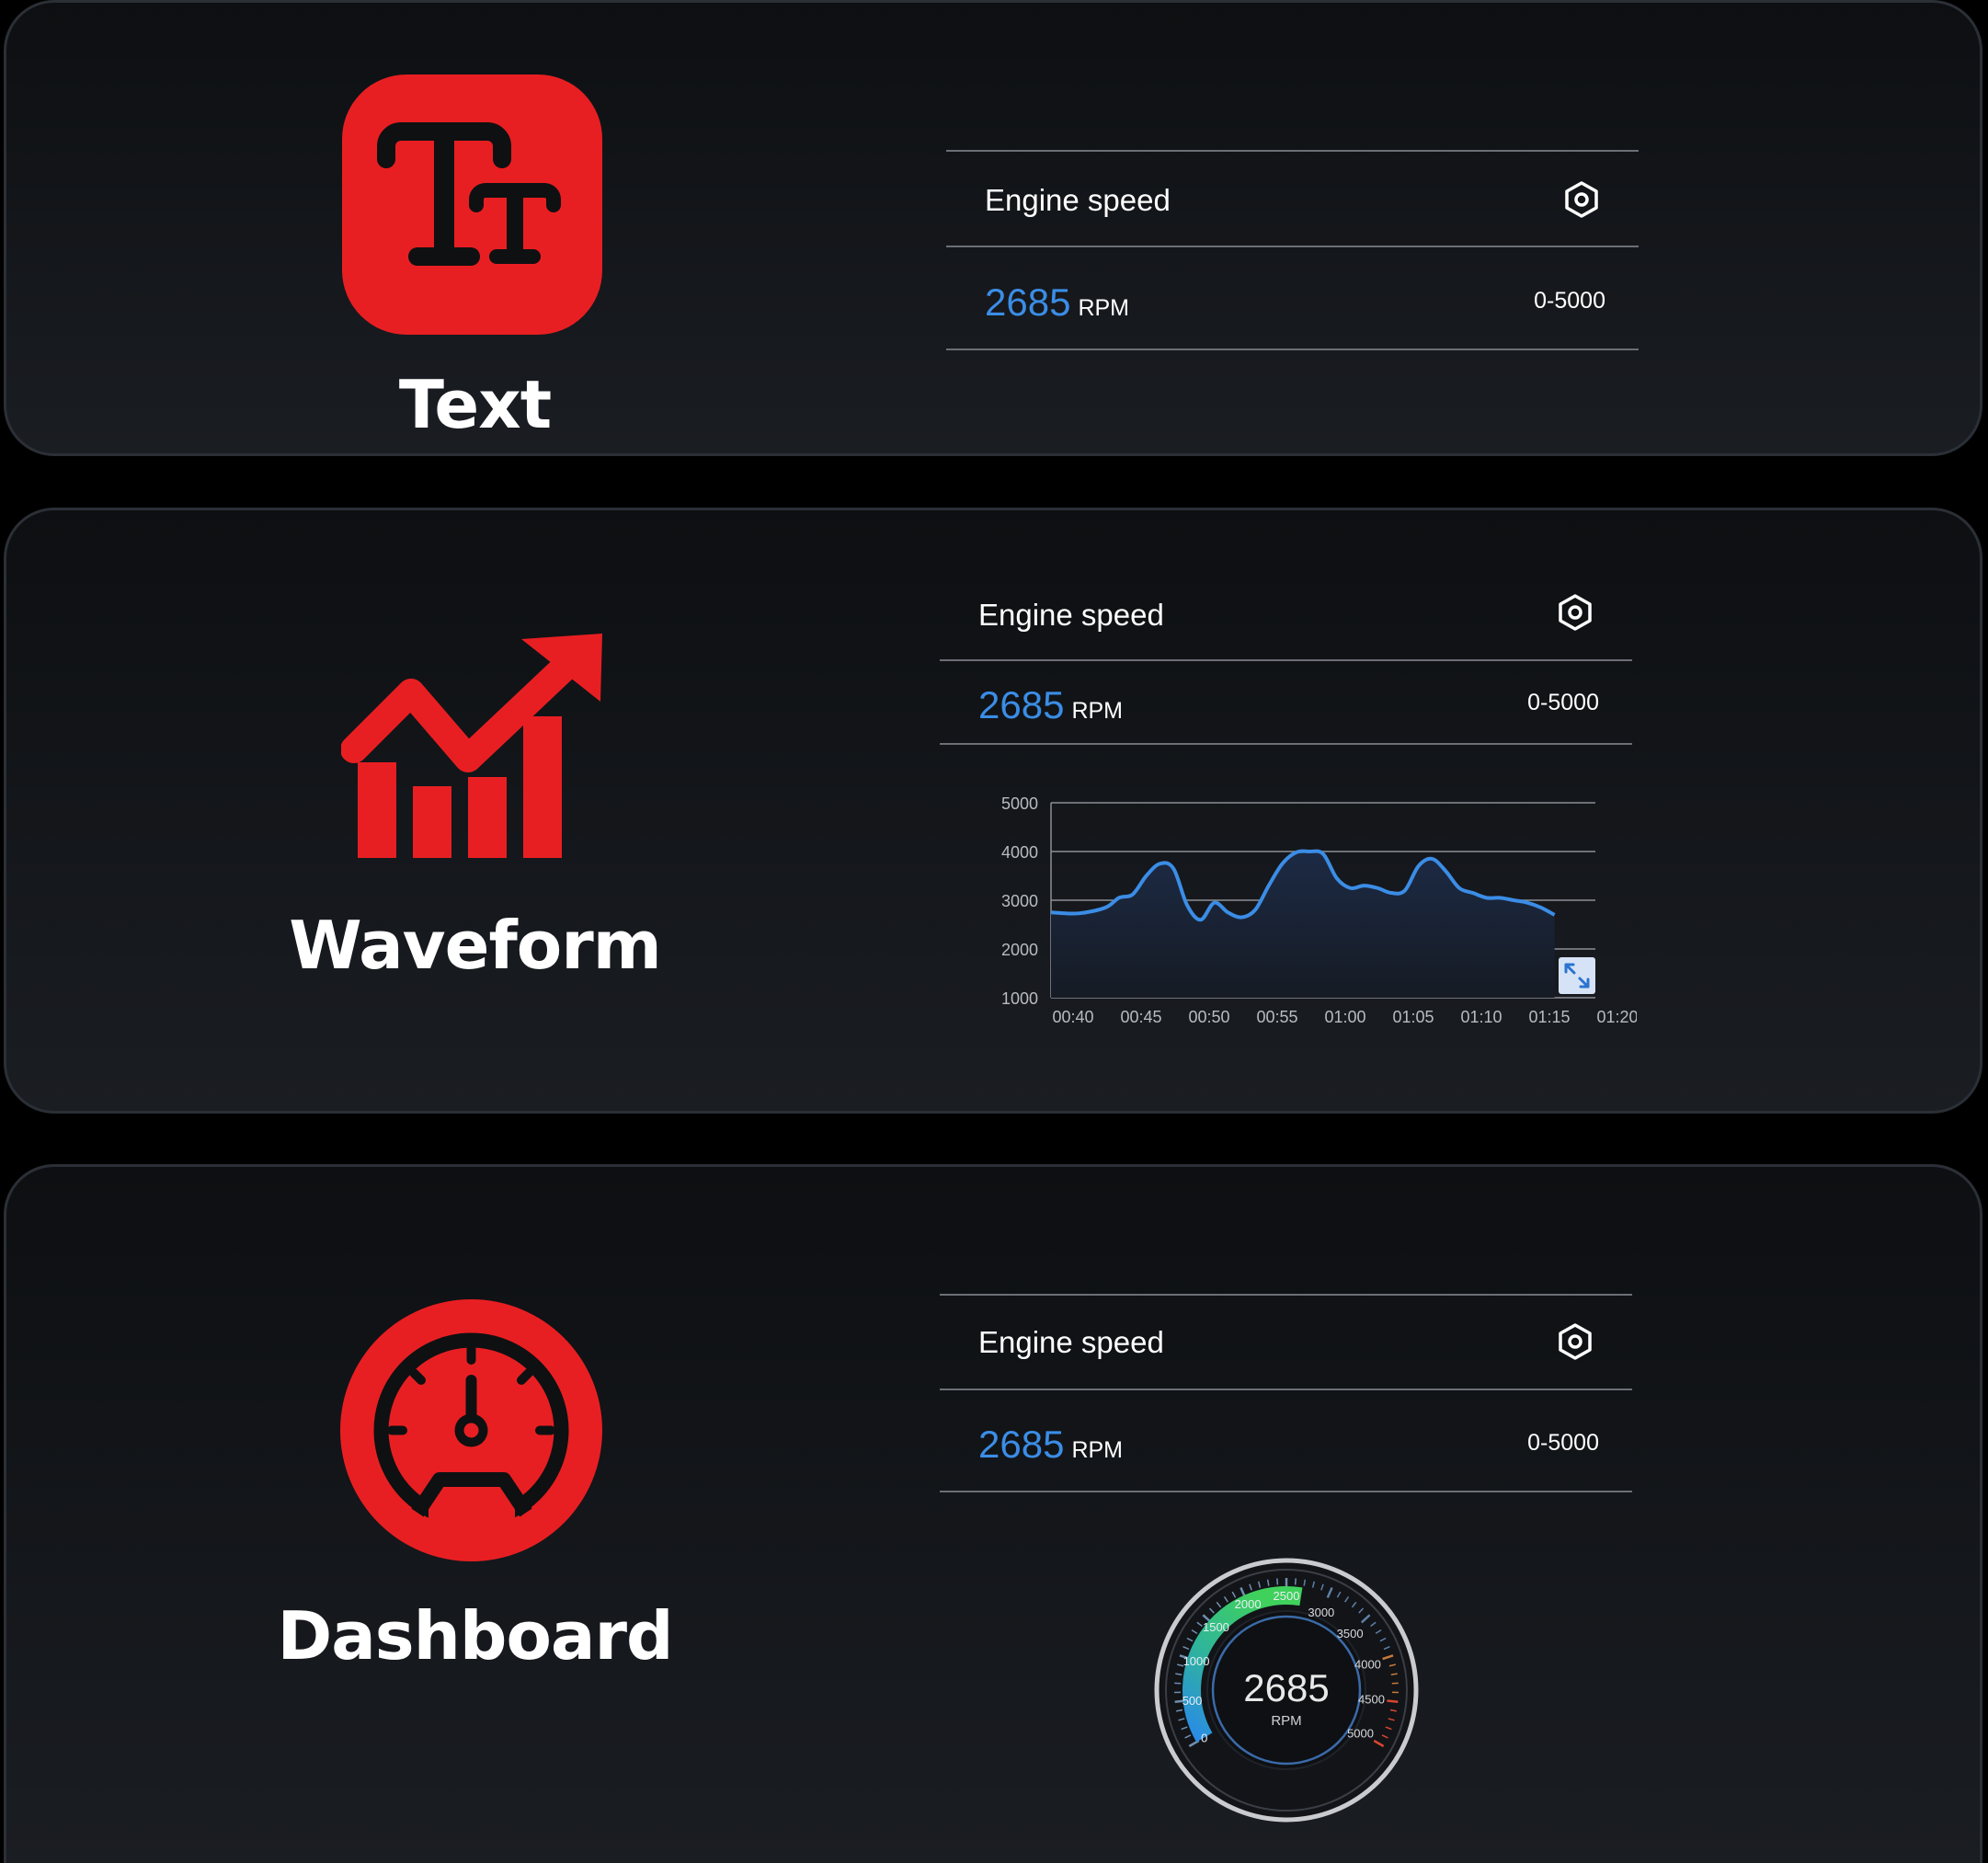 The image size is (1988, 1863). I want to click on gauge-value-label: 2685, so click(1286, 1687).